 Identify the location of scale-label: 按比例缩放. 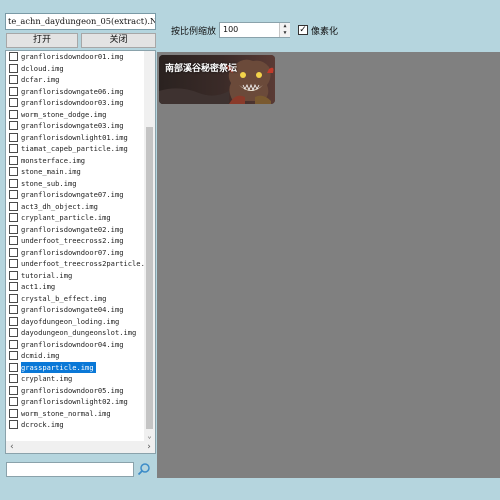
(194, 32).